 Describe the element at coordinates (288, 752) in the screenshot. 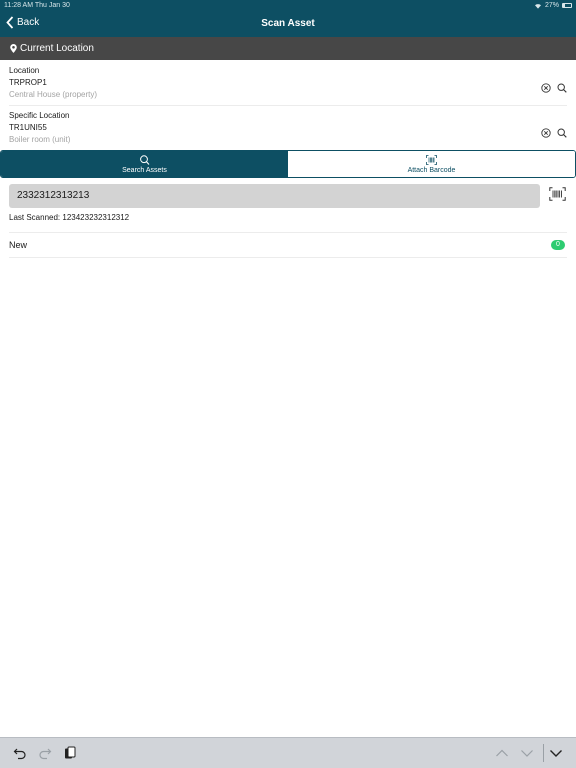

I see `keyboard-toolbar` at that location.